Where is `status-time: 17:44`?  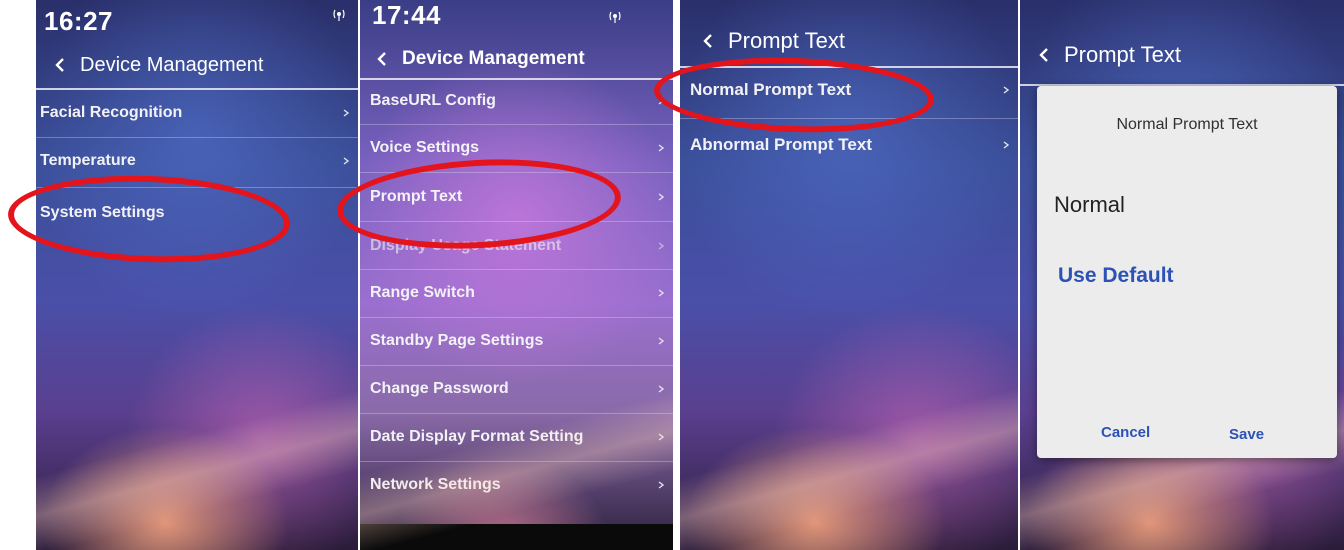 status-time: 17:44 is located at coordinates (406, 15).